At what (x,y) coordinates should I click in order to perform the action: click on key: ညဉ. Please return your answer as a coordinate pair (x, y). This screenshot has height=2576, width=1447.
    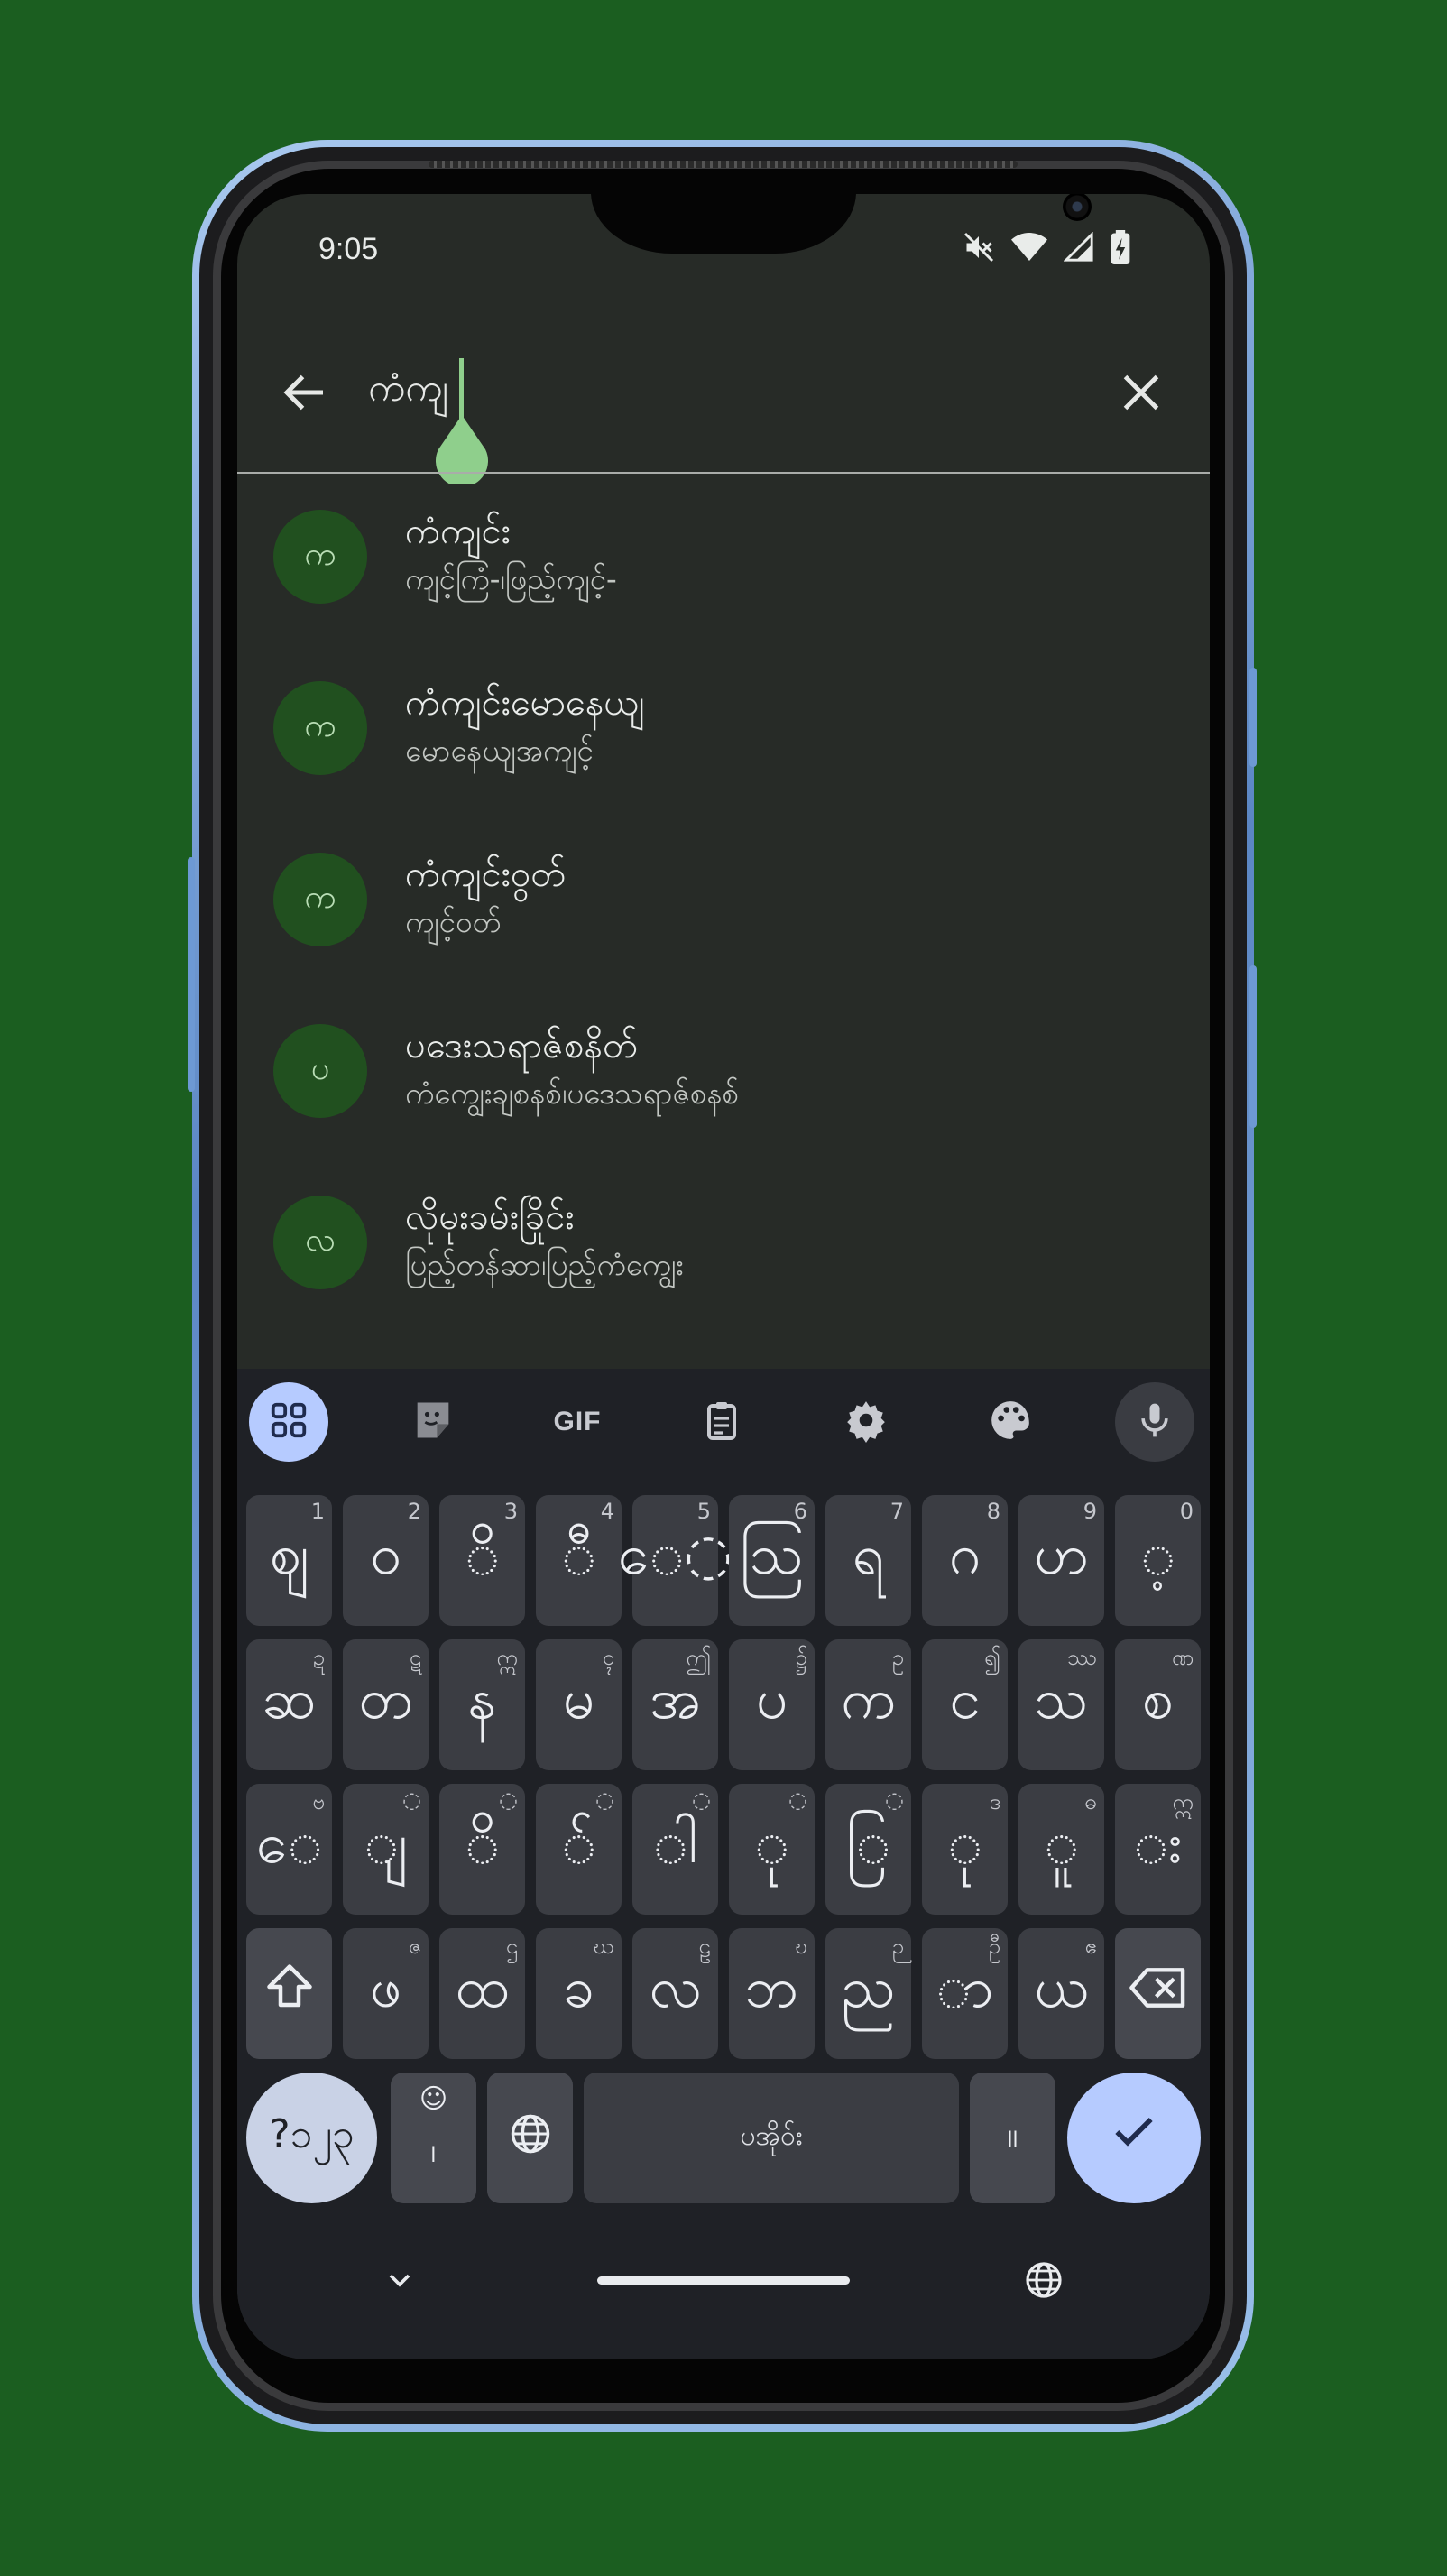
    Looking at the image, I should click on (868, 1993).